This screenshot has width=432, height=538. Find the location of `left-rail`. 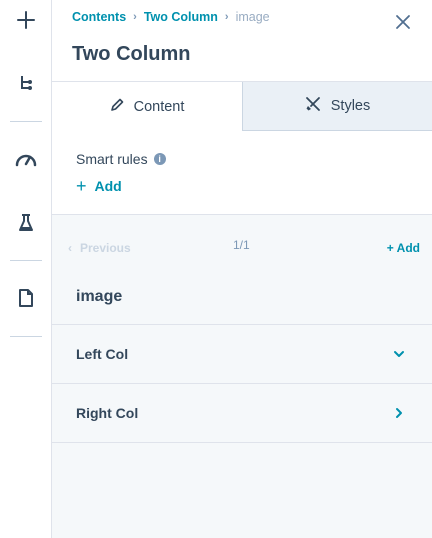

left-rail is located at coordinates (26, 269).